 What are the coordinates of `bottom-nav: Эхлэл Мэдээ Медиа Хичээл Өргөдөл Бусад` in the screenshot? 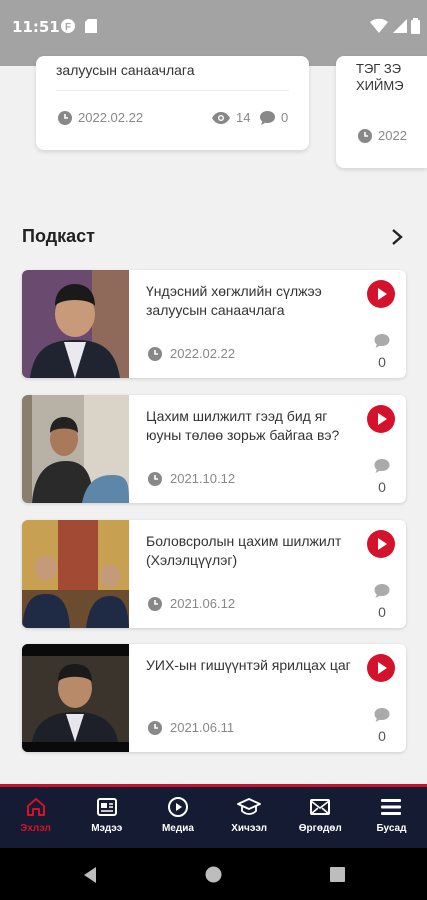 It's located at (213, 816).